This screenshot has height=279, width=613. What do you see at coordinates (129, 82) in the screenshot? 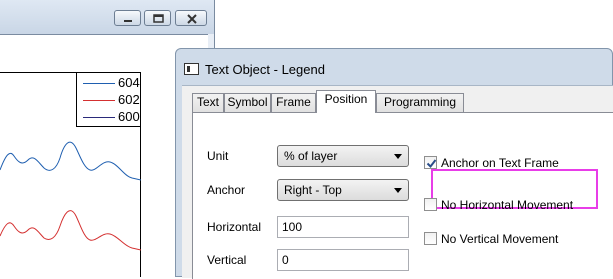
I see `legend-label: 604` at bounding box center [129, 82].